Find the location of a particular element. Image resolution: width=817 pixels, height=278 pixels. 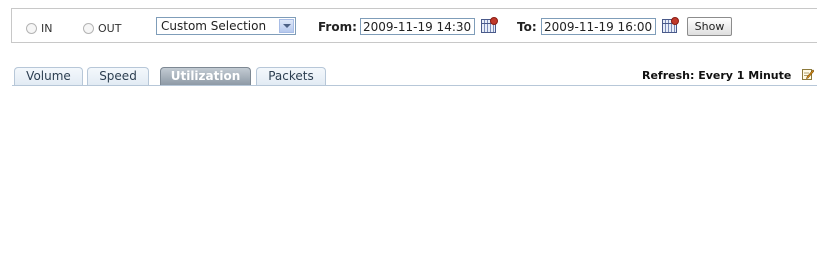

tab-volume: Volume is located at coordinates (48, 76).